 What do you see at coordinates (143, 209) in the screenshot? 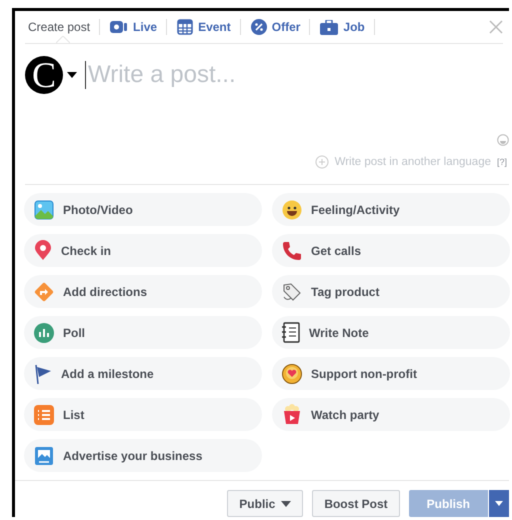
I see `composer-option: Photo/Video` at bounding box center [143, 209].